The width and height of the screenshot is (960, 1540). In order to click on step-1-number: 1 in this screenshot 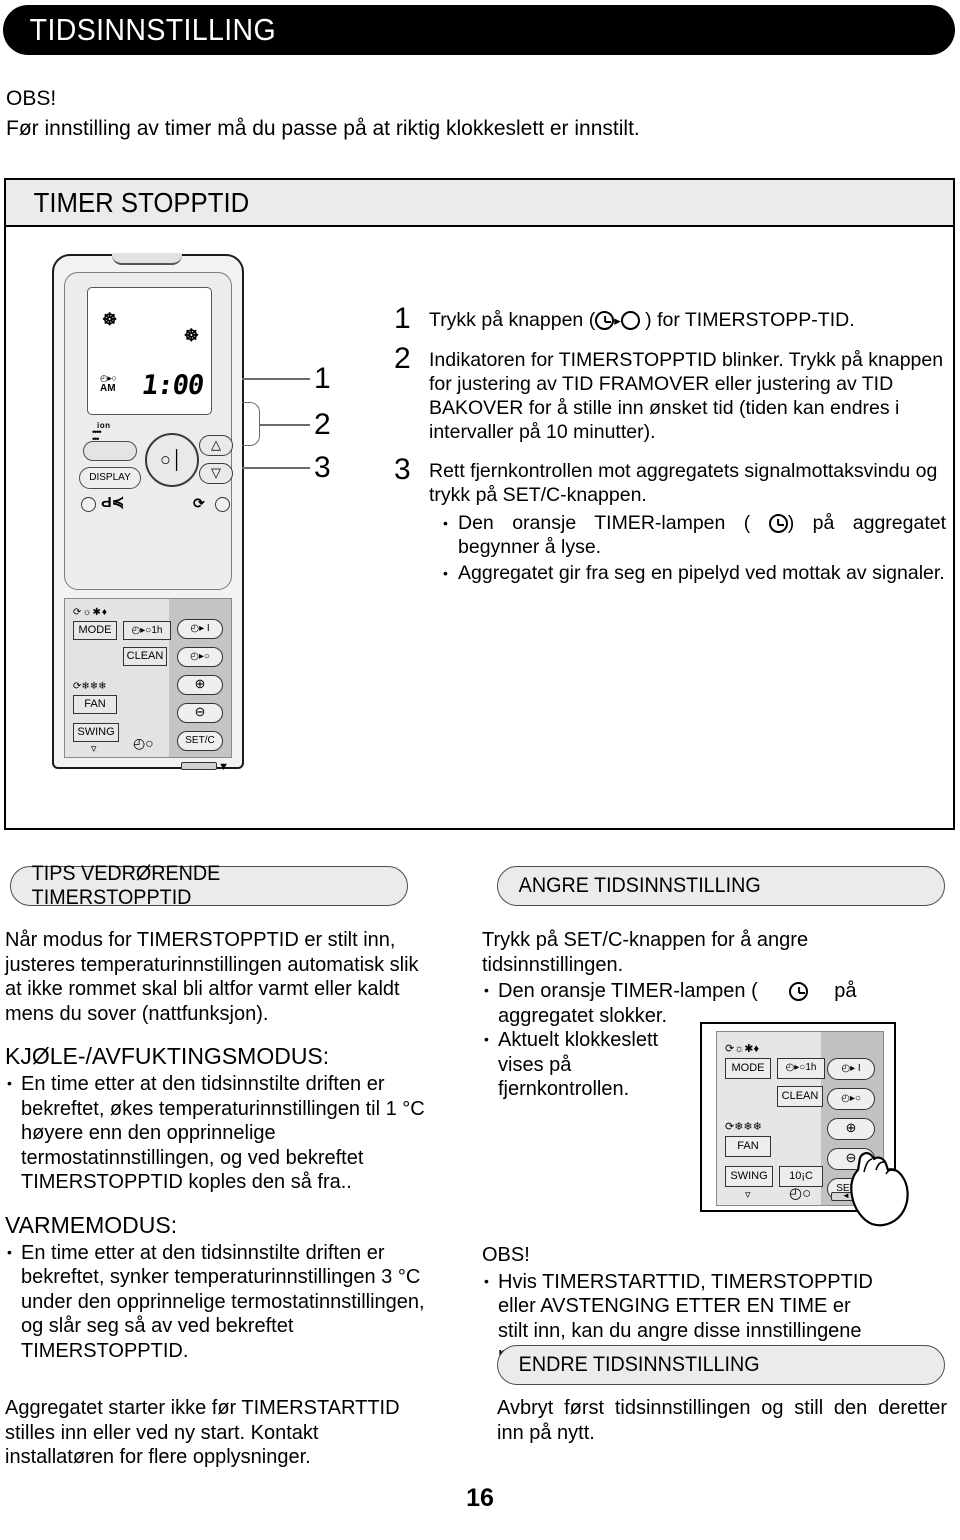, I will do `click(402, 318)`.